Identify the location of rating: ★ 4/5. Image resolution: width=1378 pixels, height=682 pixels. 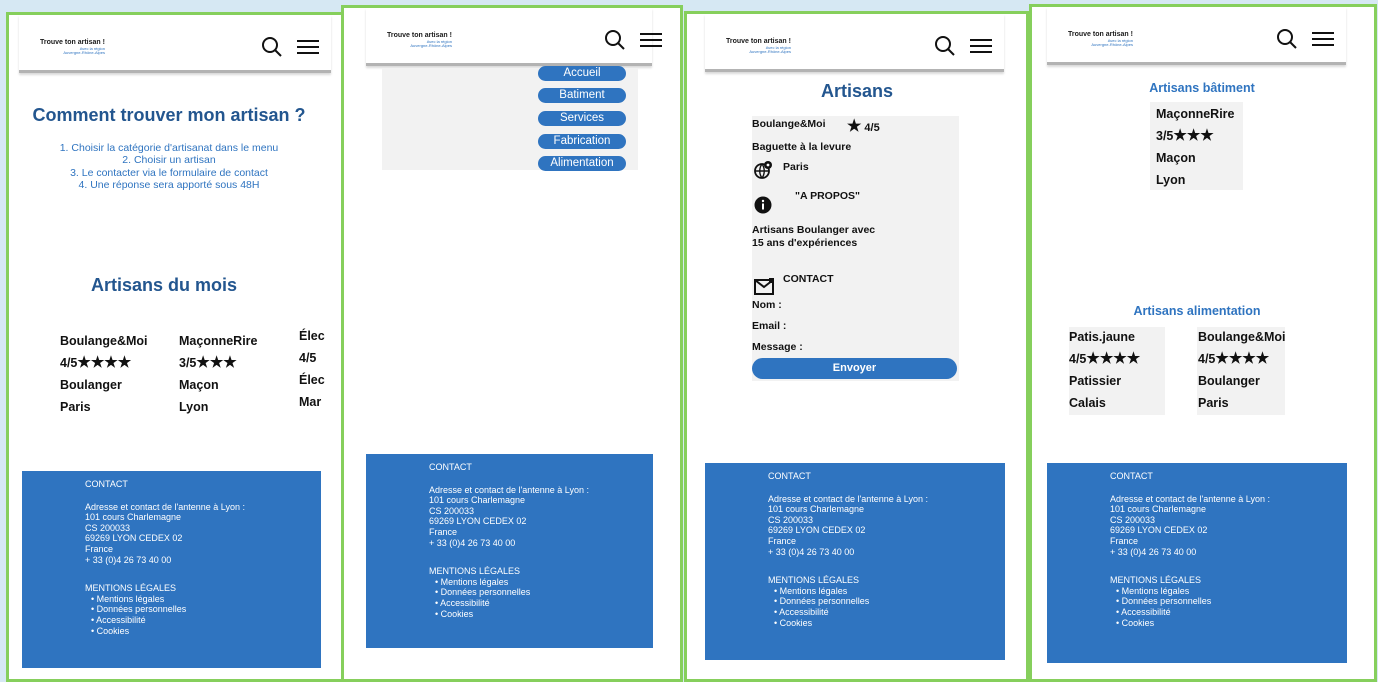
(863, 126).